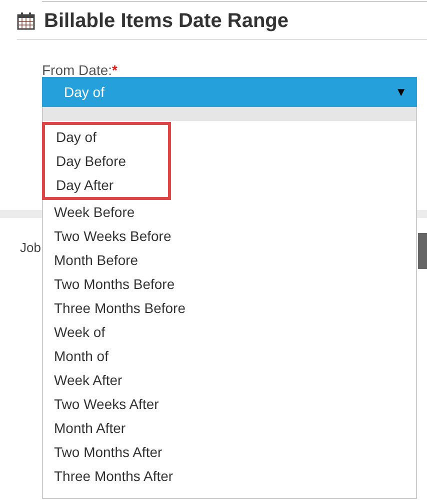  Describe the element at coordinates (229, 452) in the screenshot. I see `dropdown-option: Two Months After` at that location.